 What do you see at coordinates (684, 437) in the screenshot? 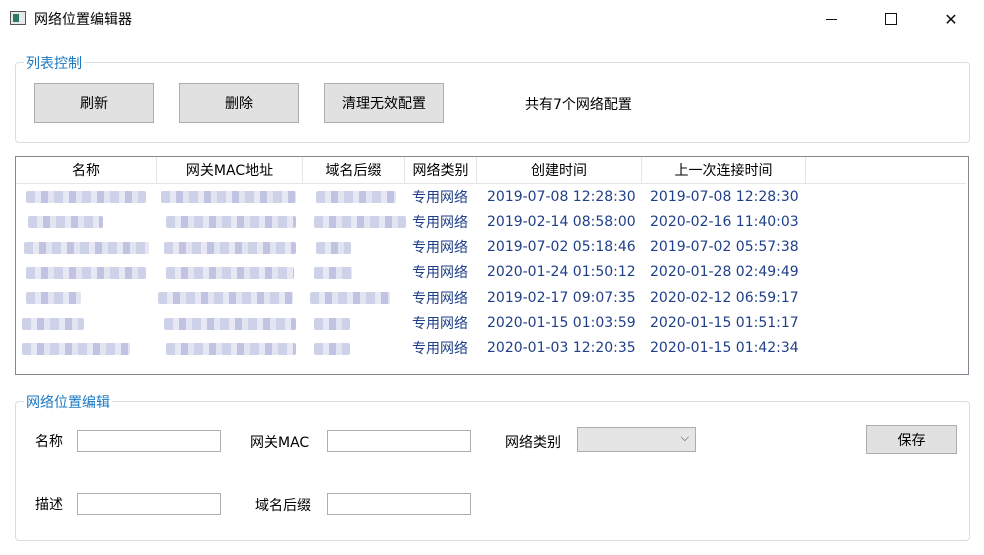
I see `chevron-down-icon: ⌵` at bounding box center [684, 437].